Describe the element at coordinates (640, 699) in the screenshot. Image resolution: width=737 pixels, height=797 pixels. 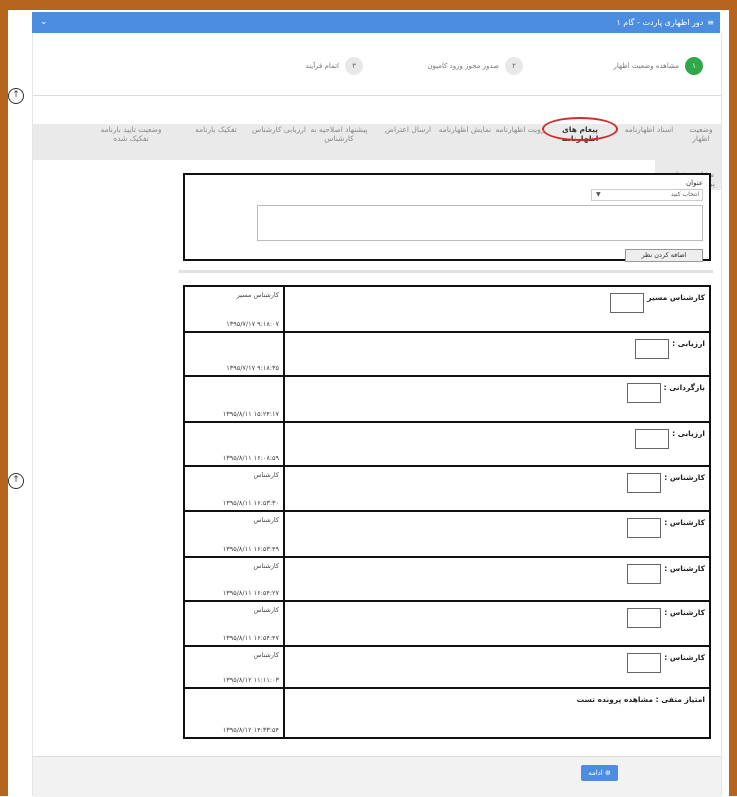
I see `message-text: امتیاز منفی : مشاهده پرونده تست` at that location.